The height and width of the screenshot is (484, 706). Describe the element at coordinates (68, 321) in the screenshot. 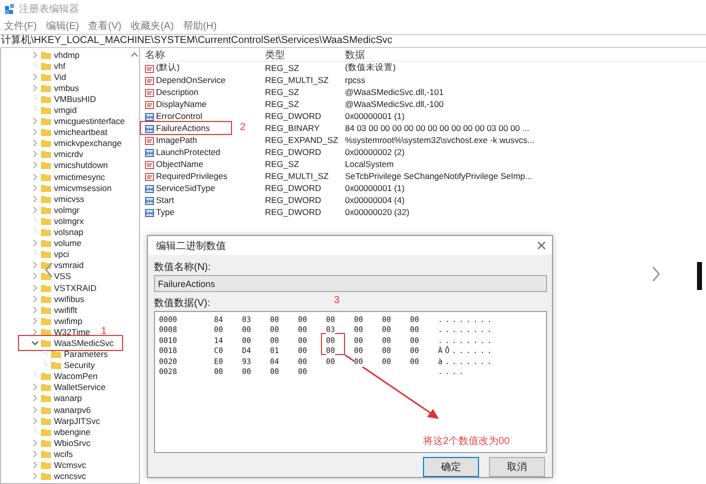

I see `tree-item: vwifimp` at that location.